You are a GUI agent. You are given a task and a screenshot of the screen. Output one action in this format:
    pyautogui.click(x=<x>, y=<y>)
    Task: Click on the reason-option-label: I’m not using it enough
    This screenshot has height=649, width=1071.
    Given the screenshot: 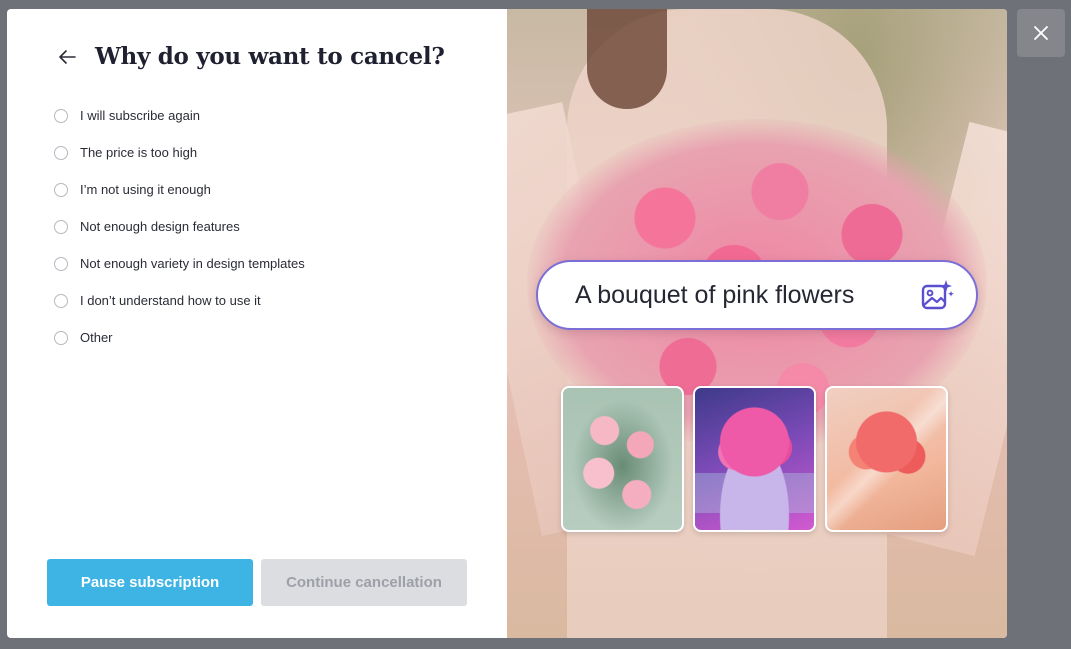 What is the action you would take?
    pyautogui.click(x=145, y=189)
    